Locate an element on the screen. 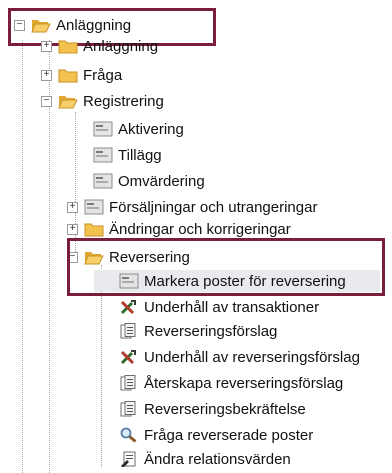  tree-item-anlaggning: + Anläggning is located at coordinates (99, 46).